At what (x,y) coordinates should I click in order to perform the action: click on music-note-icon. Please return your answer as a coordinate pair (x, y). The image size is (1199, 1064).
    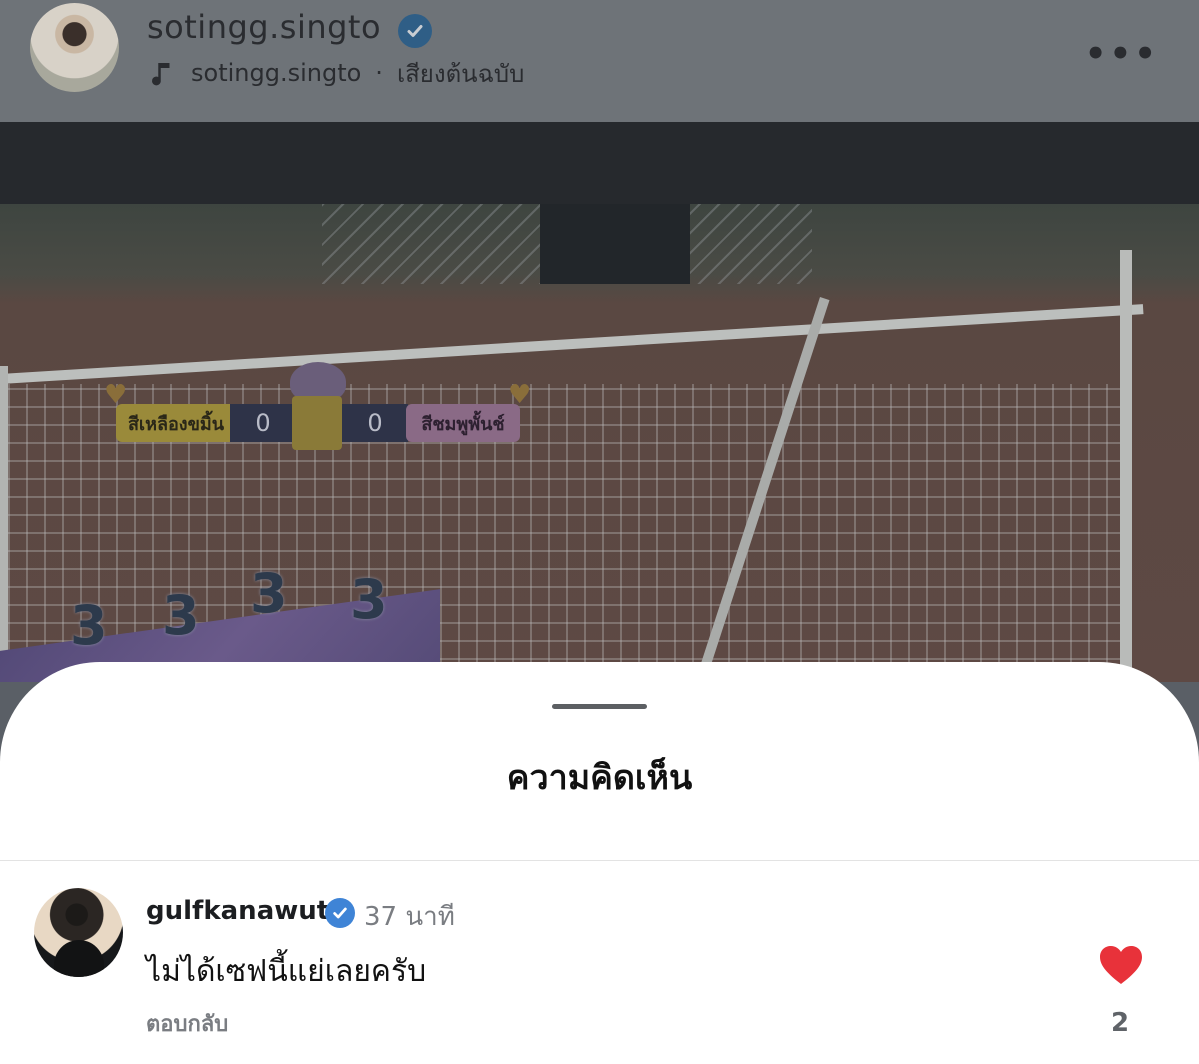
    Looking at the image, I should click on (162, 73).